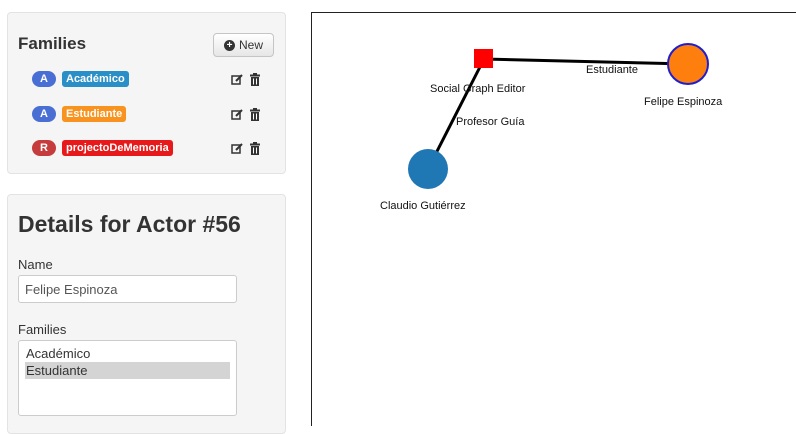  What do you see at coordinates (127, 289) in the screenshot?
I see `name-field` at bounding box center [127, 289].